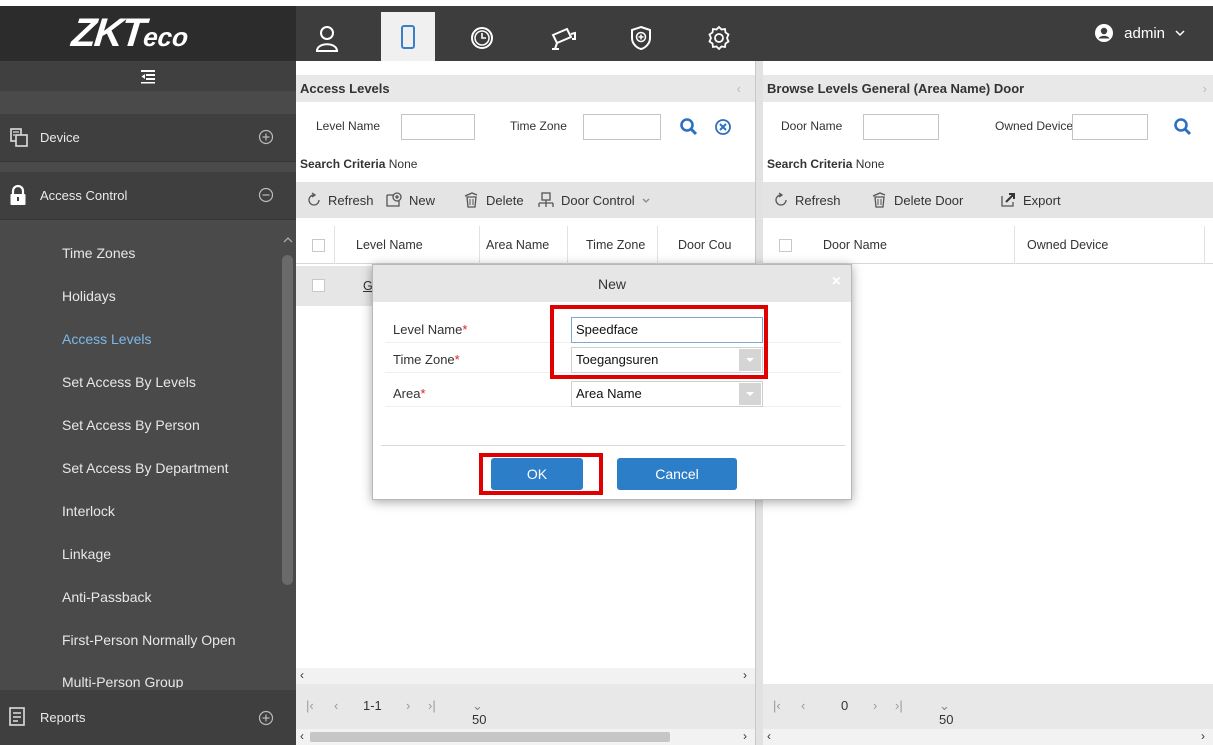 This screenshot has height=745, width=1213. I want to click on sidebar-collapse-button, so click(148, 76).